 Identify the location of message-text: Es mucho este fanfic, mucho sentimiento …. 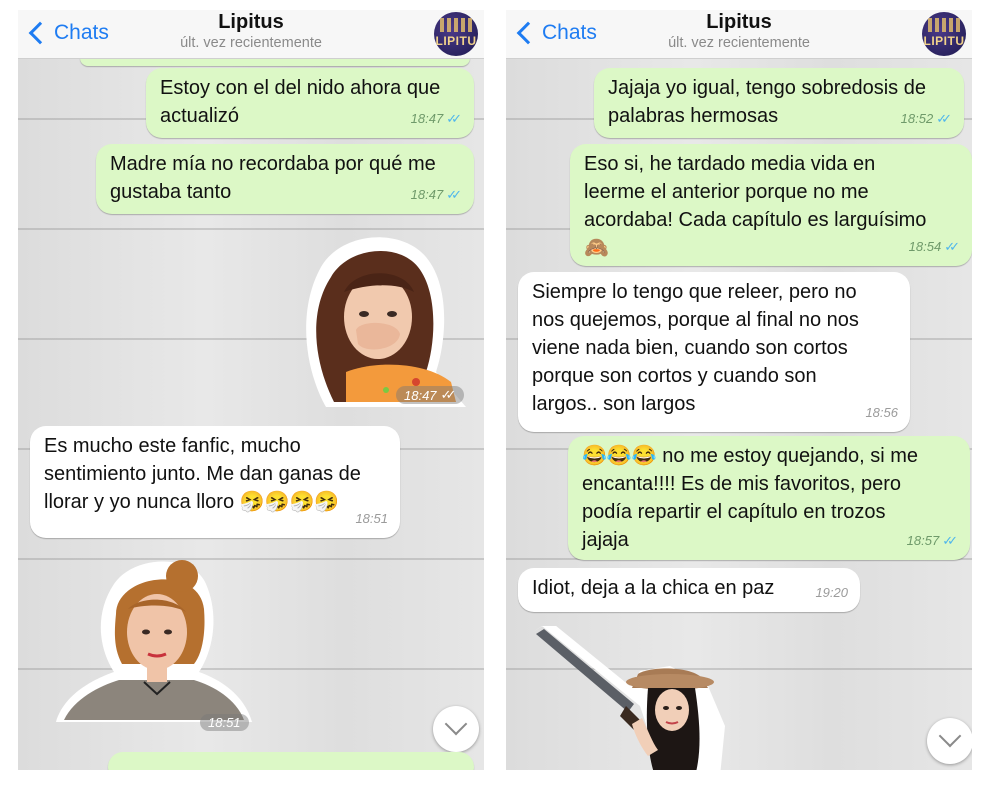
(215, 474).